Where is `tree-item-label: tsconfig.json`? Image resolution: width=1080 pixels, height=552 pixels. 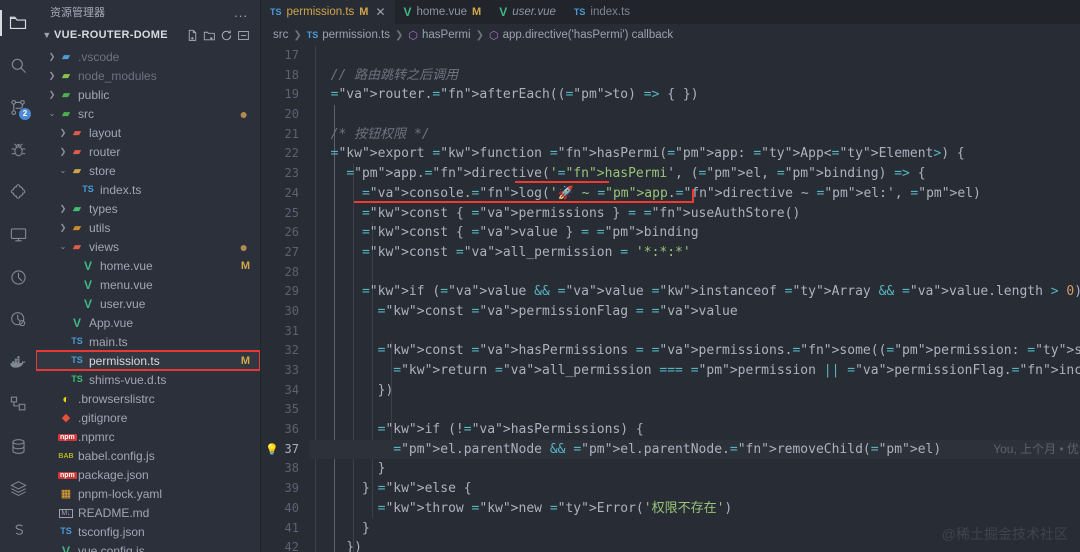 tree-item-label: tsconfig.json is located at coordinates (111, 531).